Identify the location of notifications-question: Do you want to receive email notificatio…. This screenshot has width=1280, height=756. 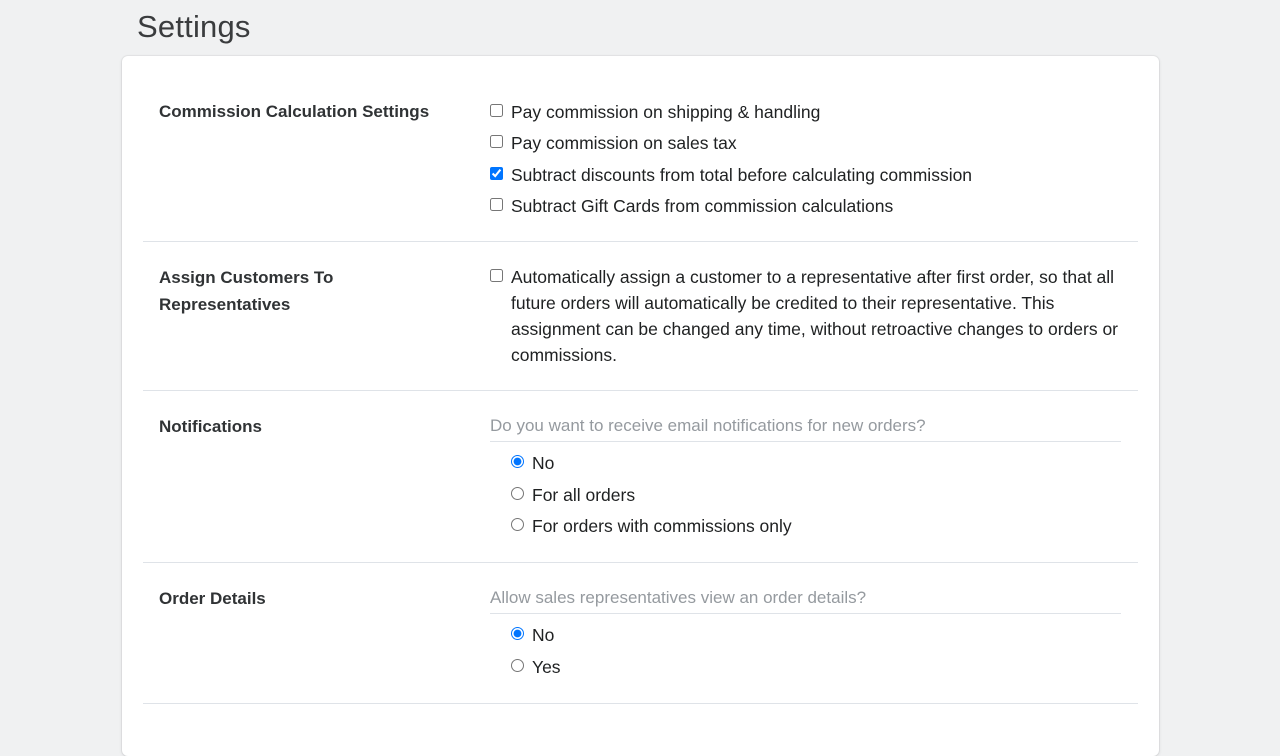
(805, 427).